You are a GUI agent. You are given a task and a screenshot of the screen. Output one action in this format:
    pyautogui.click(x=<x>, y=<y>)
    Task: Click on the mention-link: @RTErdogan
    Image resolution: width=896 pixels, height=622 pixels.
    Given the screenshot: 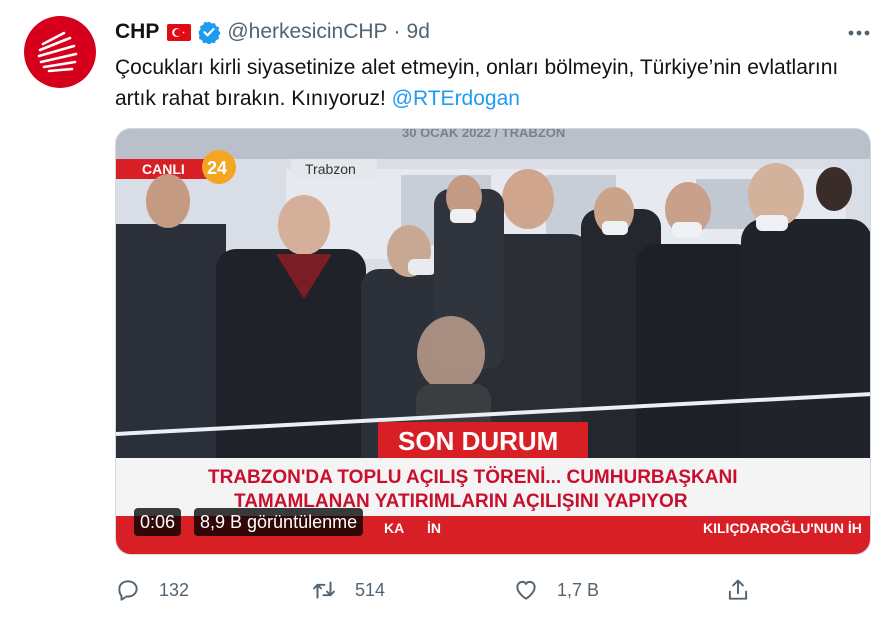 What is the action you would take?
    pyautogui.click(x=456, y=98)
    